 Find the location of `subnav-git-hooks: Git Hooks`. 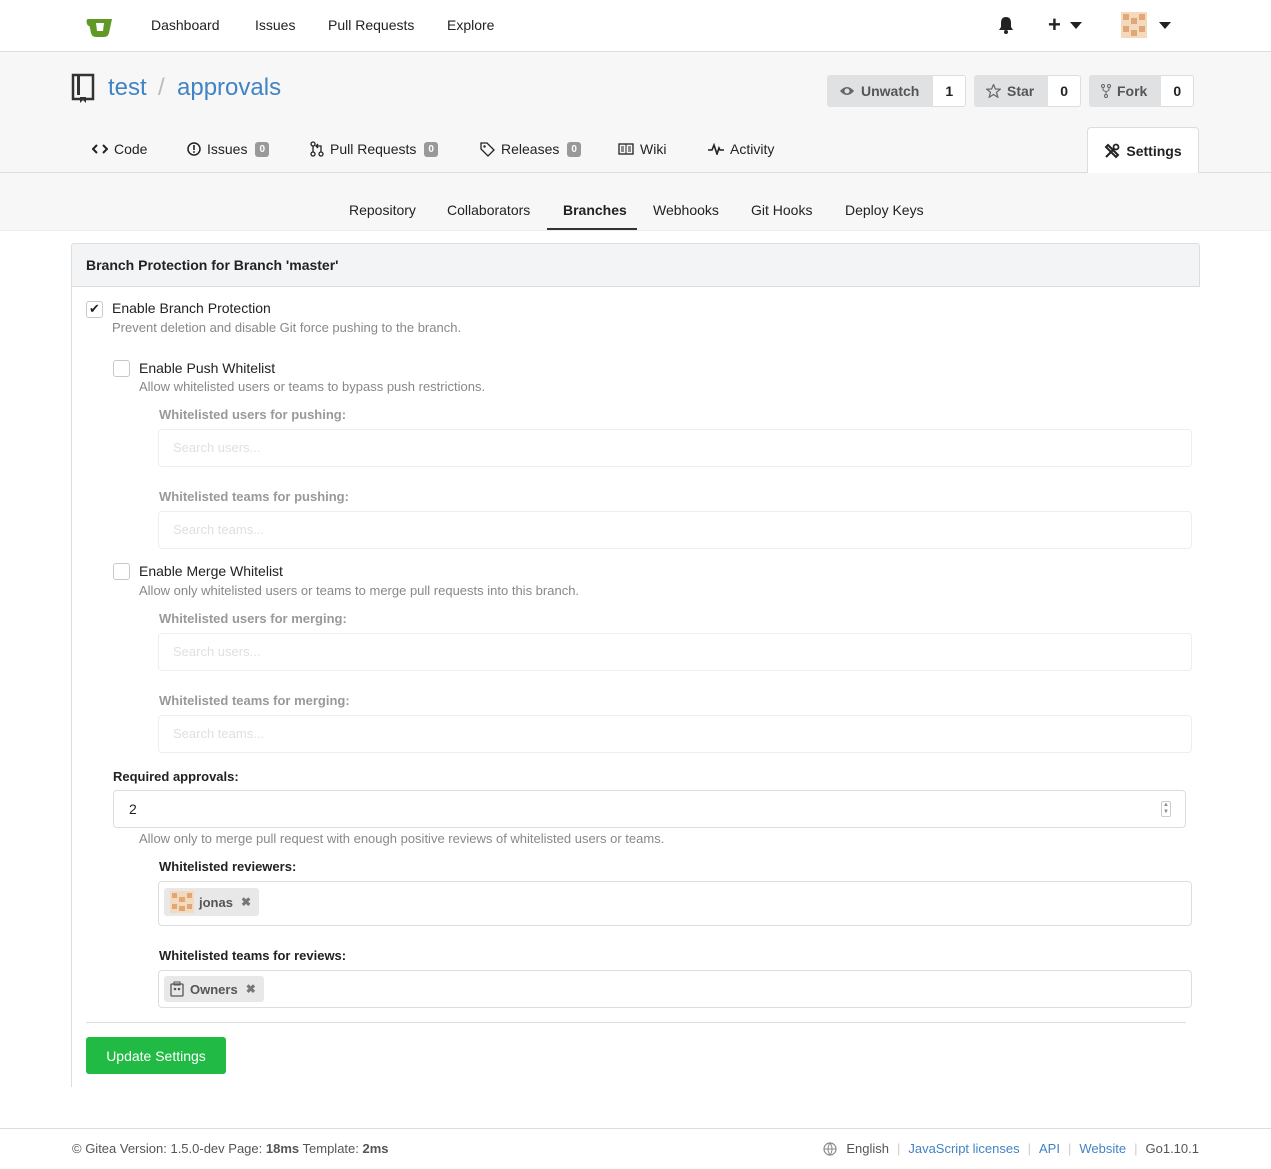

subnav-git-hooks: Git Hooks is located at coordinates (781, 210).